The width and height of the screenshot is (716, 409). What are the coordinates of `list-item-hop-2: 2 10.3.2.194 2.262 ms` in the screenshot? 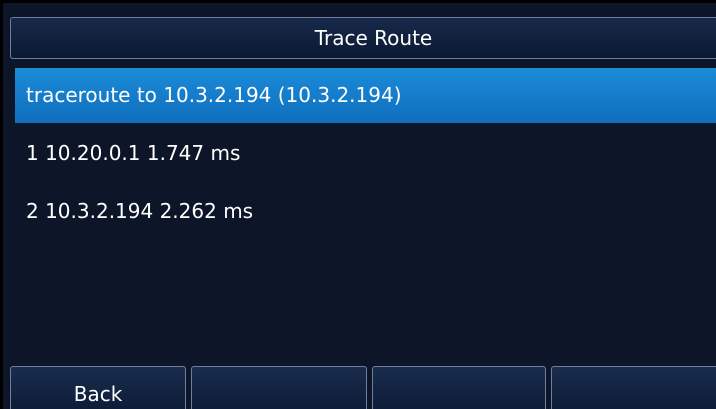 It's located at (365, 211).